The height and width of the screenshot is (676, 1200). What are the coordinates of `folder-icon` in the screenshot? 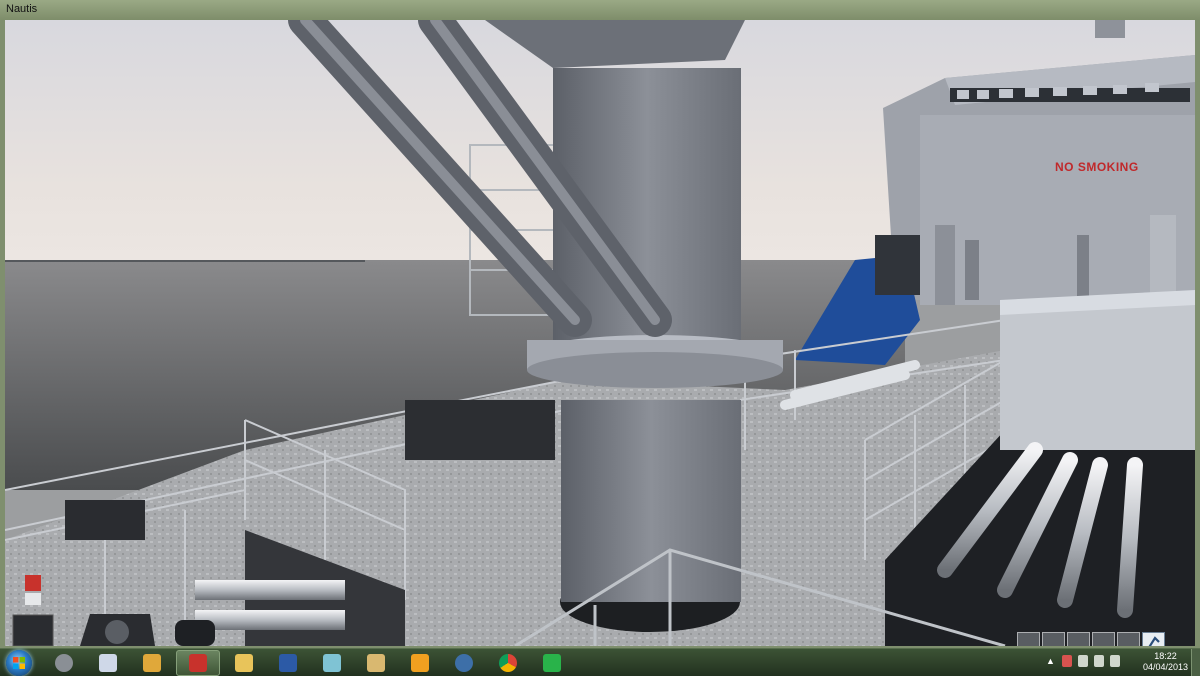 It's located at (244, 663).